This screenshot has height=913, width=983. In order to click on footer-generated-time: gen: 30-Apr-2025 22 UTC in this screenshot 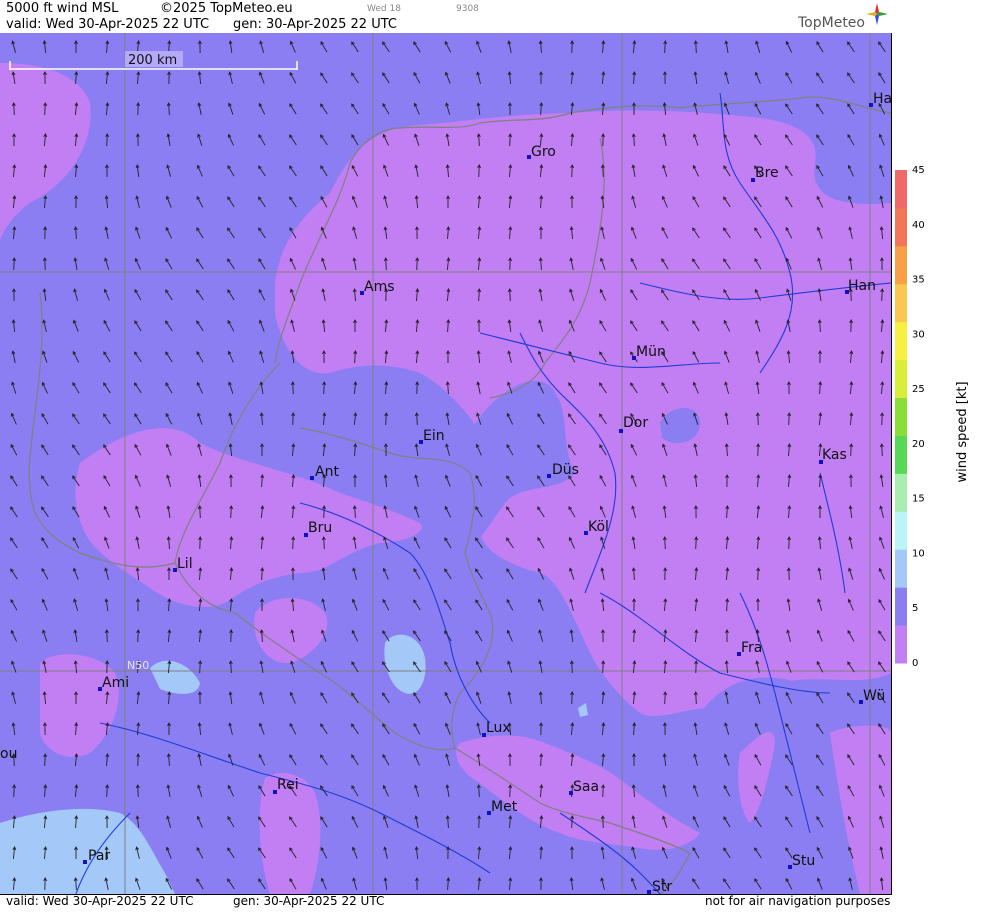, I will do `click(309, 901)`.